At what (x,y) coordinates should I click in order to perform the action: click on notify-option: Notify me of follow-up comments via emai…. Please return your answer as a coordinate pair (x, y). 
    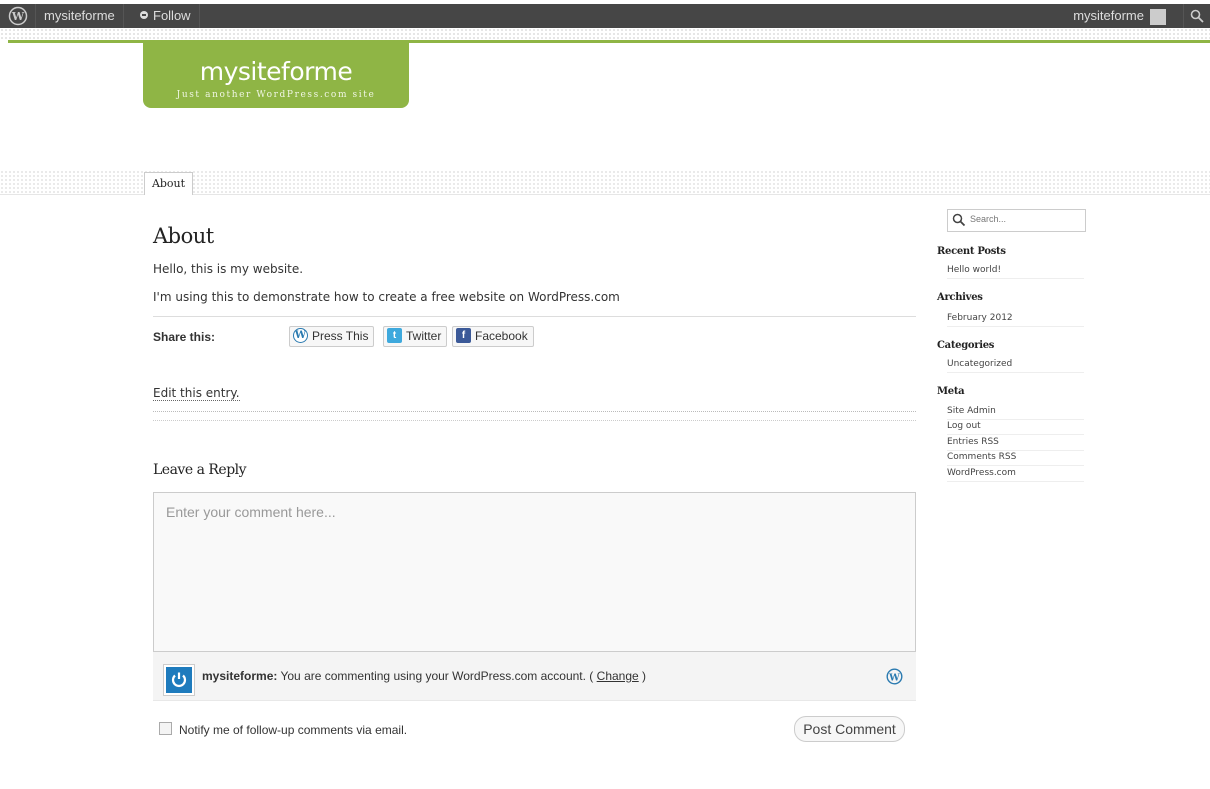
    Looking at the image, I should click on (283, 729).